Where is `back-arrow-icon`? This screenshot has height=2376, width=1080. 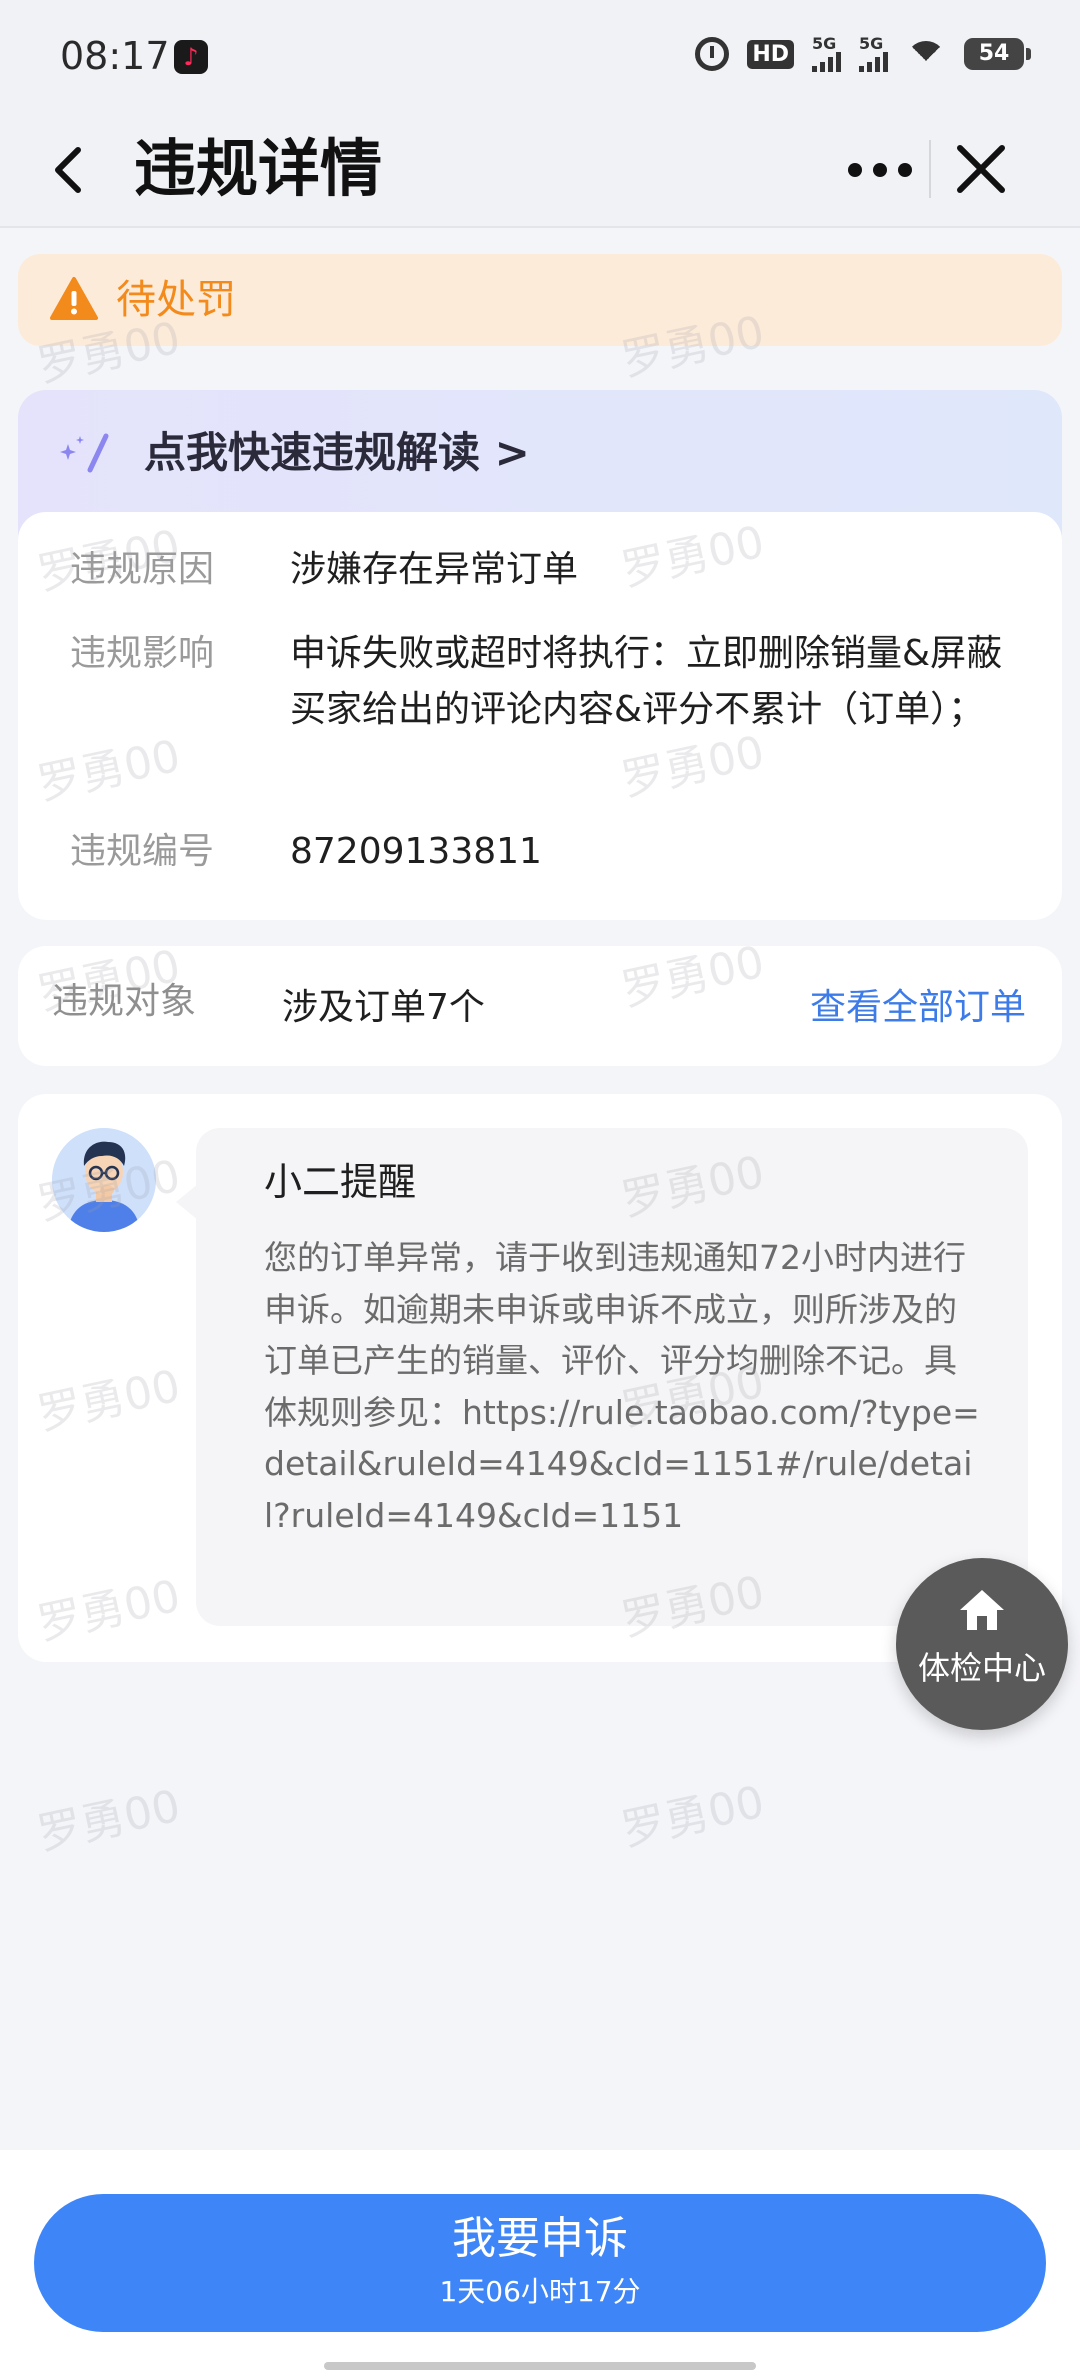
back-arrow-icon is located at coordinates (71, 170).